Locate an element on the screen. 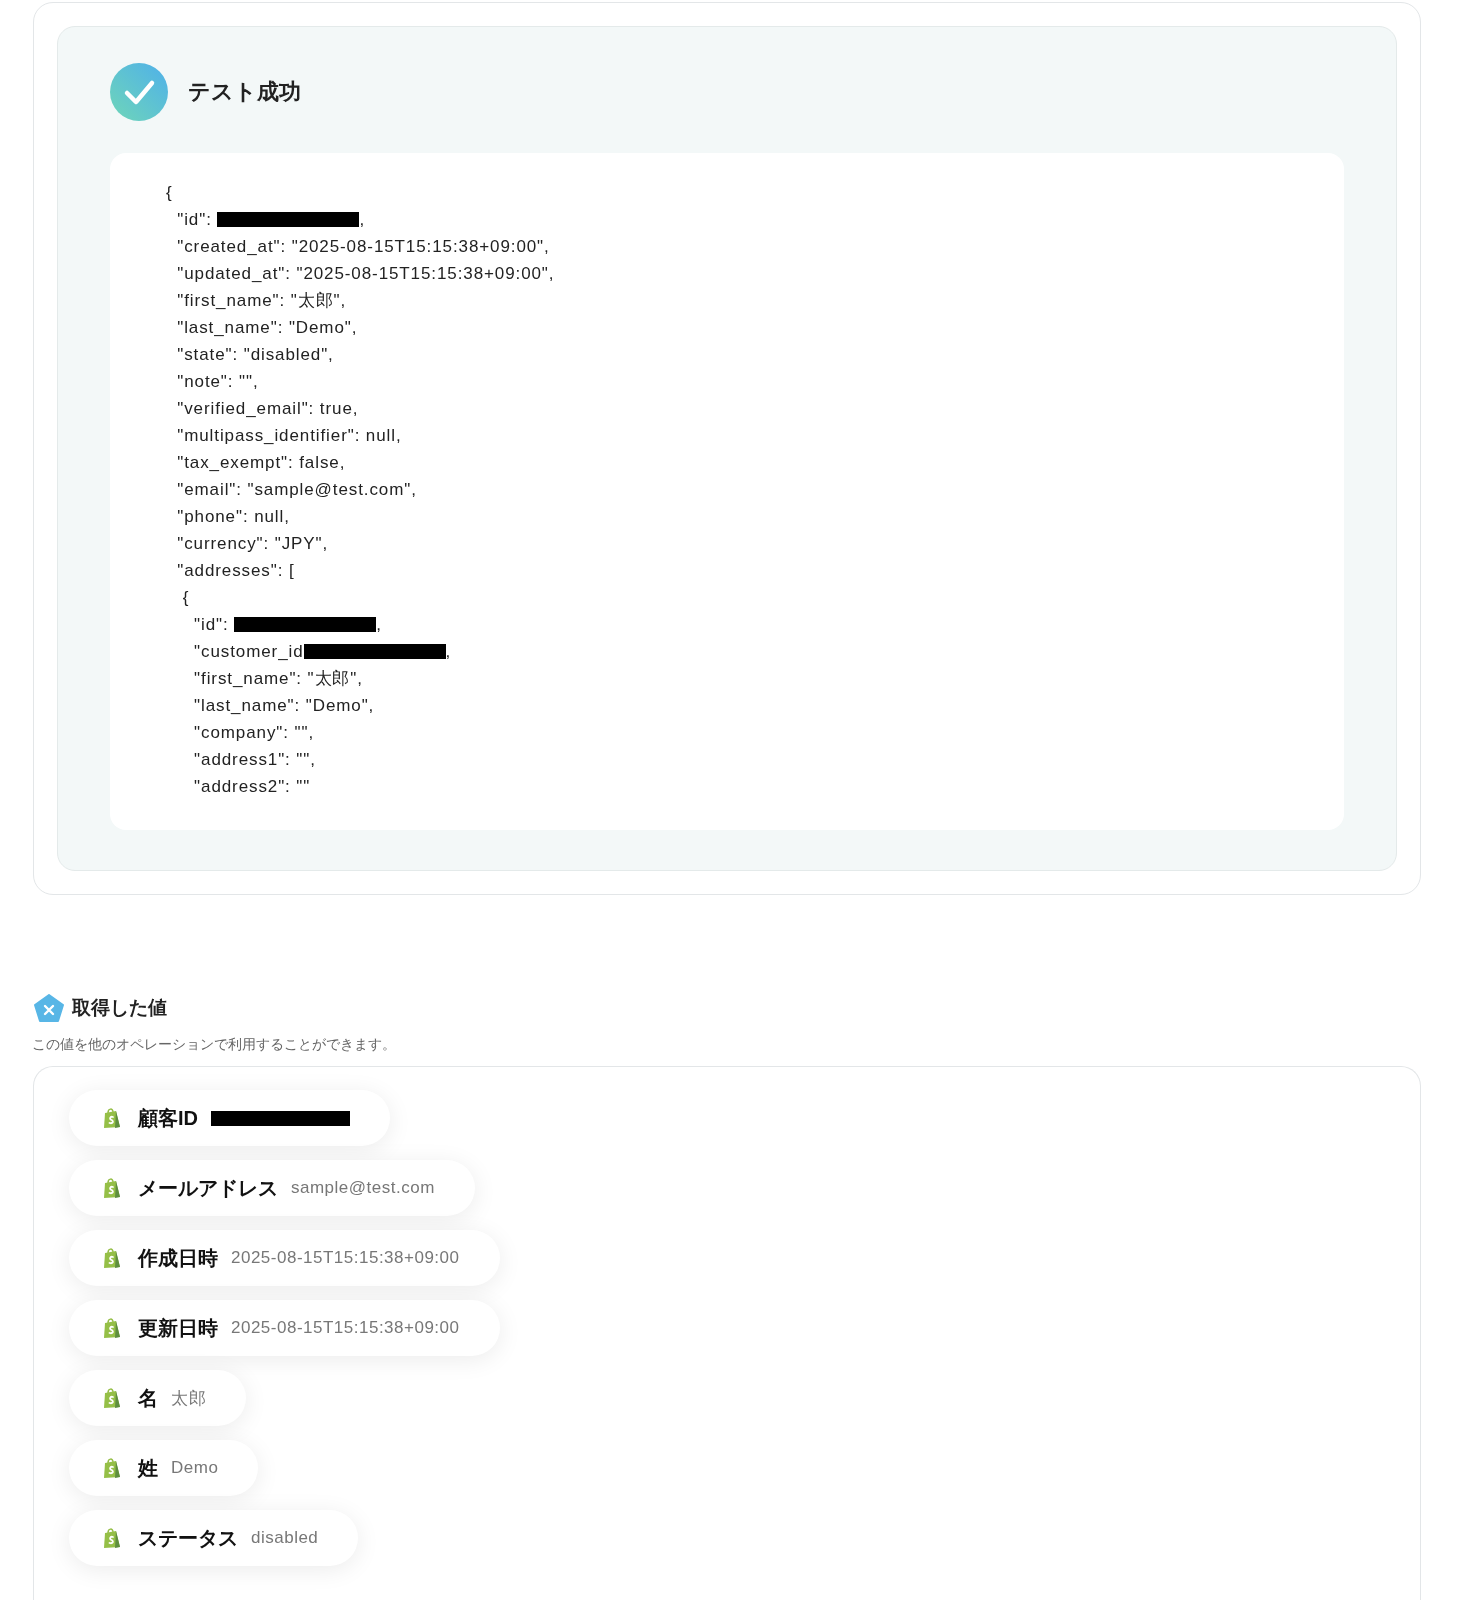  code-line: "email": "sample@test.com", is located at coordinates (296, 489).